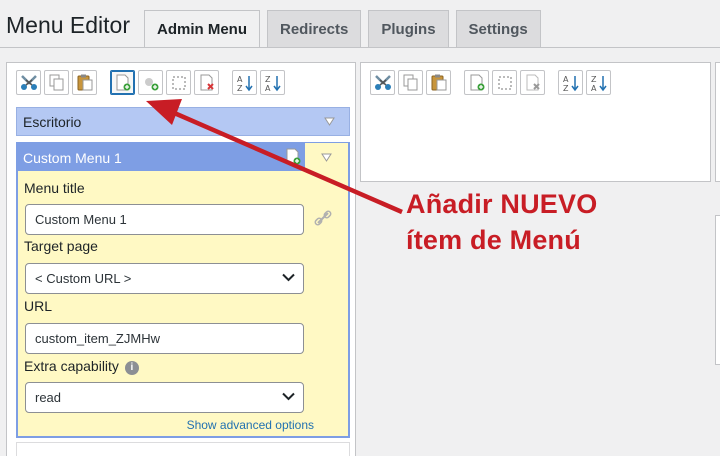  Describe the element at coordinates (502, 204) in the screenshot. I see `annotation-line-1: Añadir NUEVO` at that location.